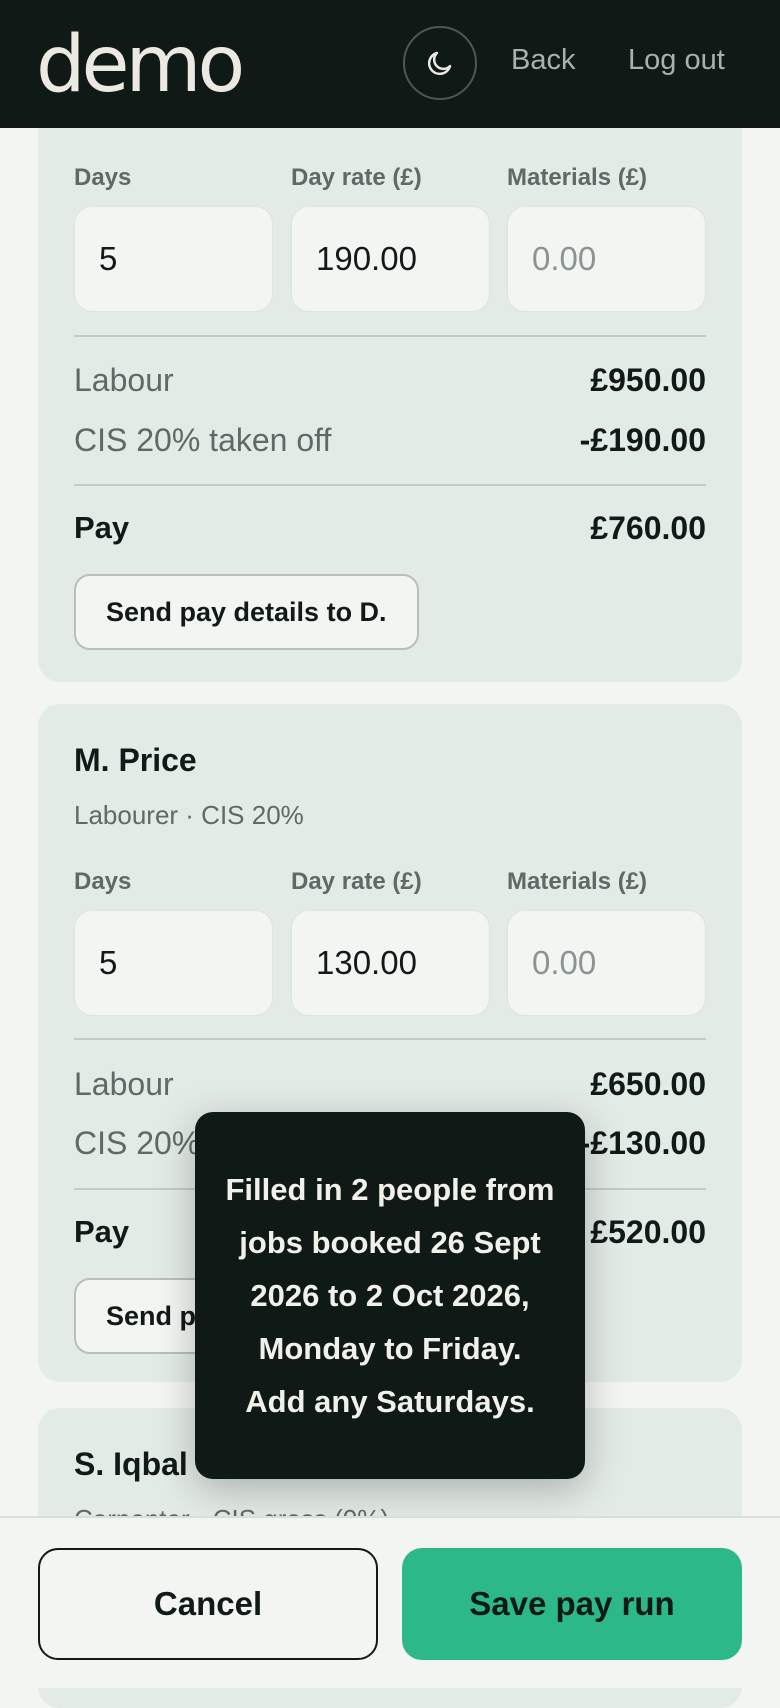 The height and width of the screenshot is (1708, 780). Describe the element at coordinates (572, 1604) in the screenshot. I see `save-pay-run-button: Save pay run` at that location.